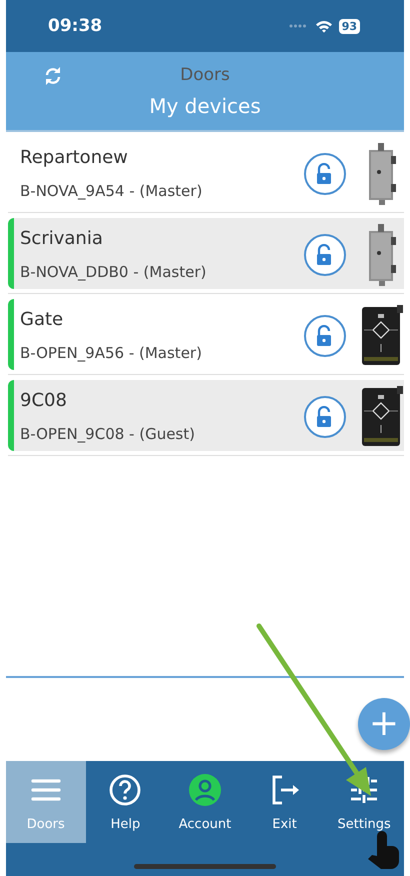  I want to click on nav-tab: Account, so click(205, 802).